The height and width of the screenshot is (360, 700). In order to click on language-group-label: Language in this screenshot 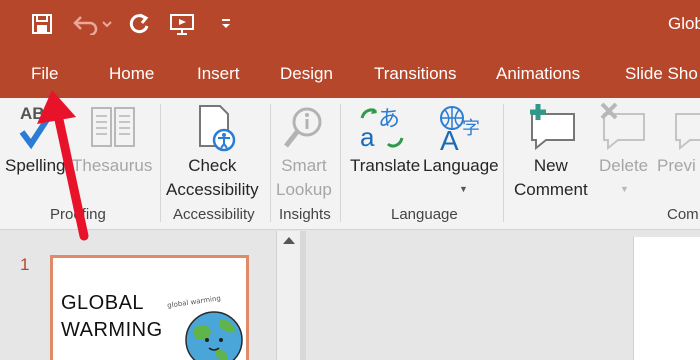, I will do `click(424, 214)`.